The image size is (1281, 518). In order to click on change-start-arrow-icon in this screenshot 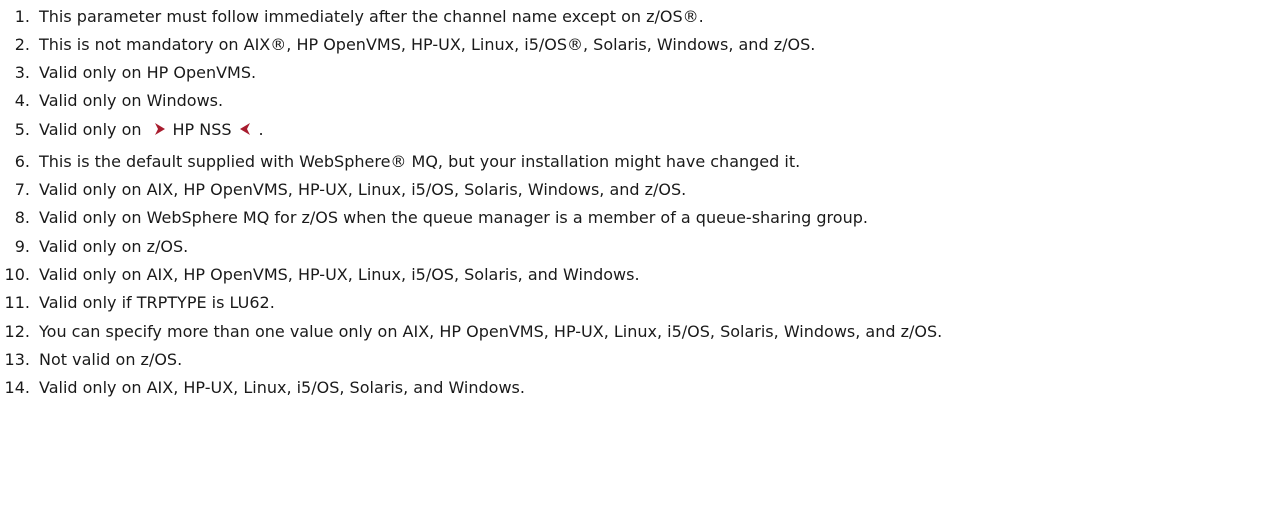, I will do `click(159, 129)`.